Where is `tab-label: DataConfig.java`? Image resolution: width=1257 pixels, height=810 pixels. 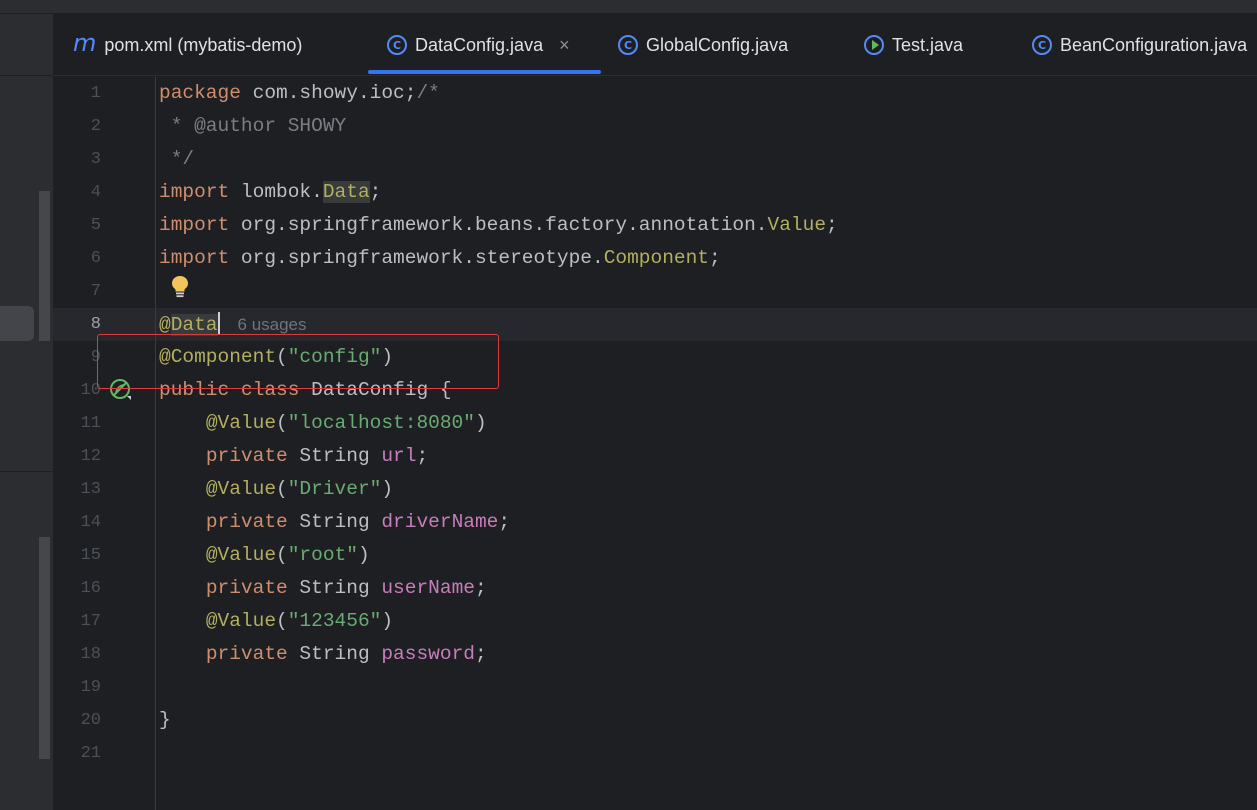
tab-label: DataConfig.java is located at coordinates (479, 44).